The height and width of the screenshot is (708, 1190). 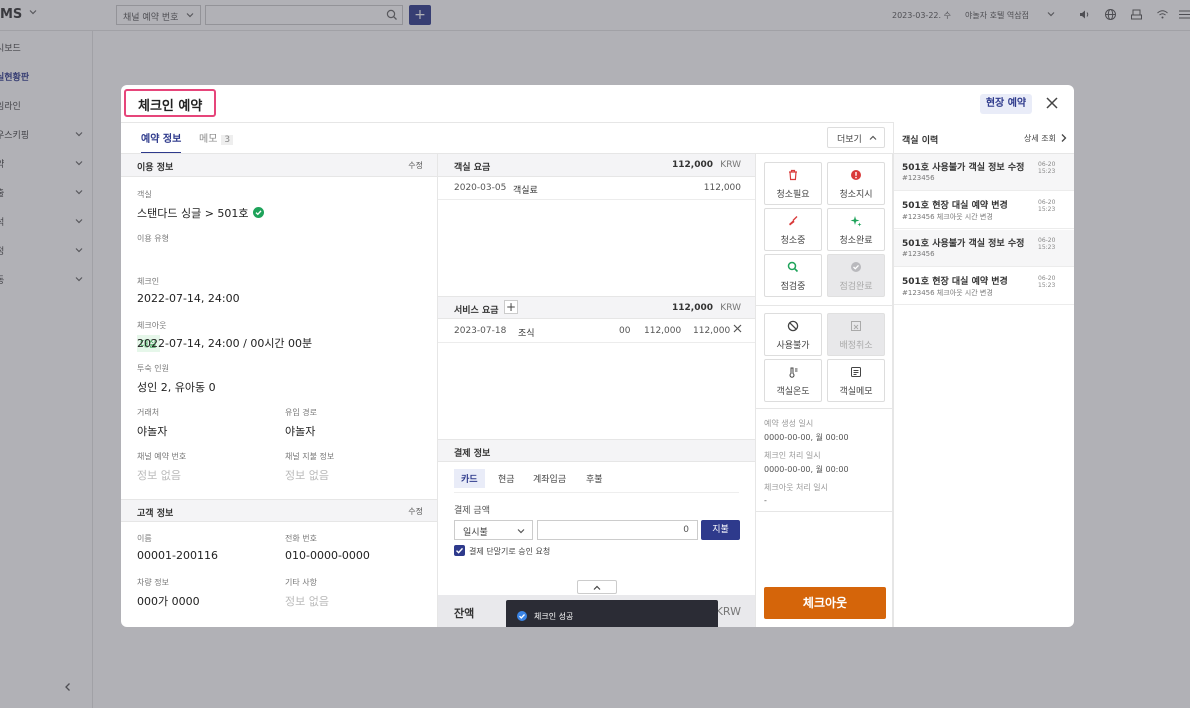 I want to click on chevron-up-icon, so click(x=597, y=588).